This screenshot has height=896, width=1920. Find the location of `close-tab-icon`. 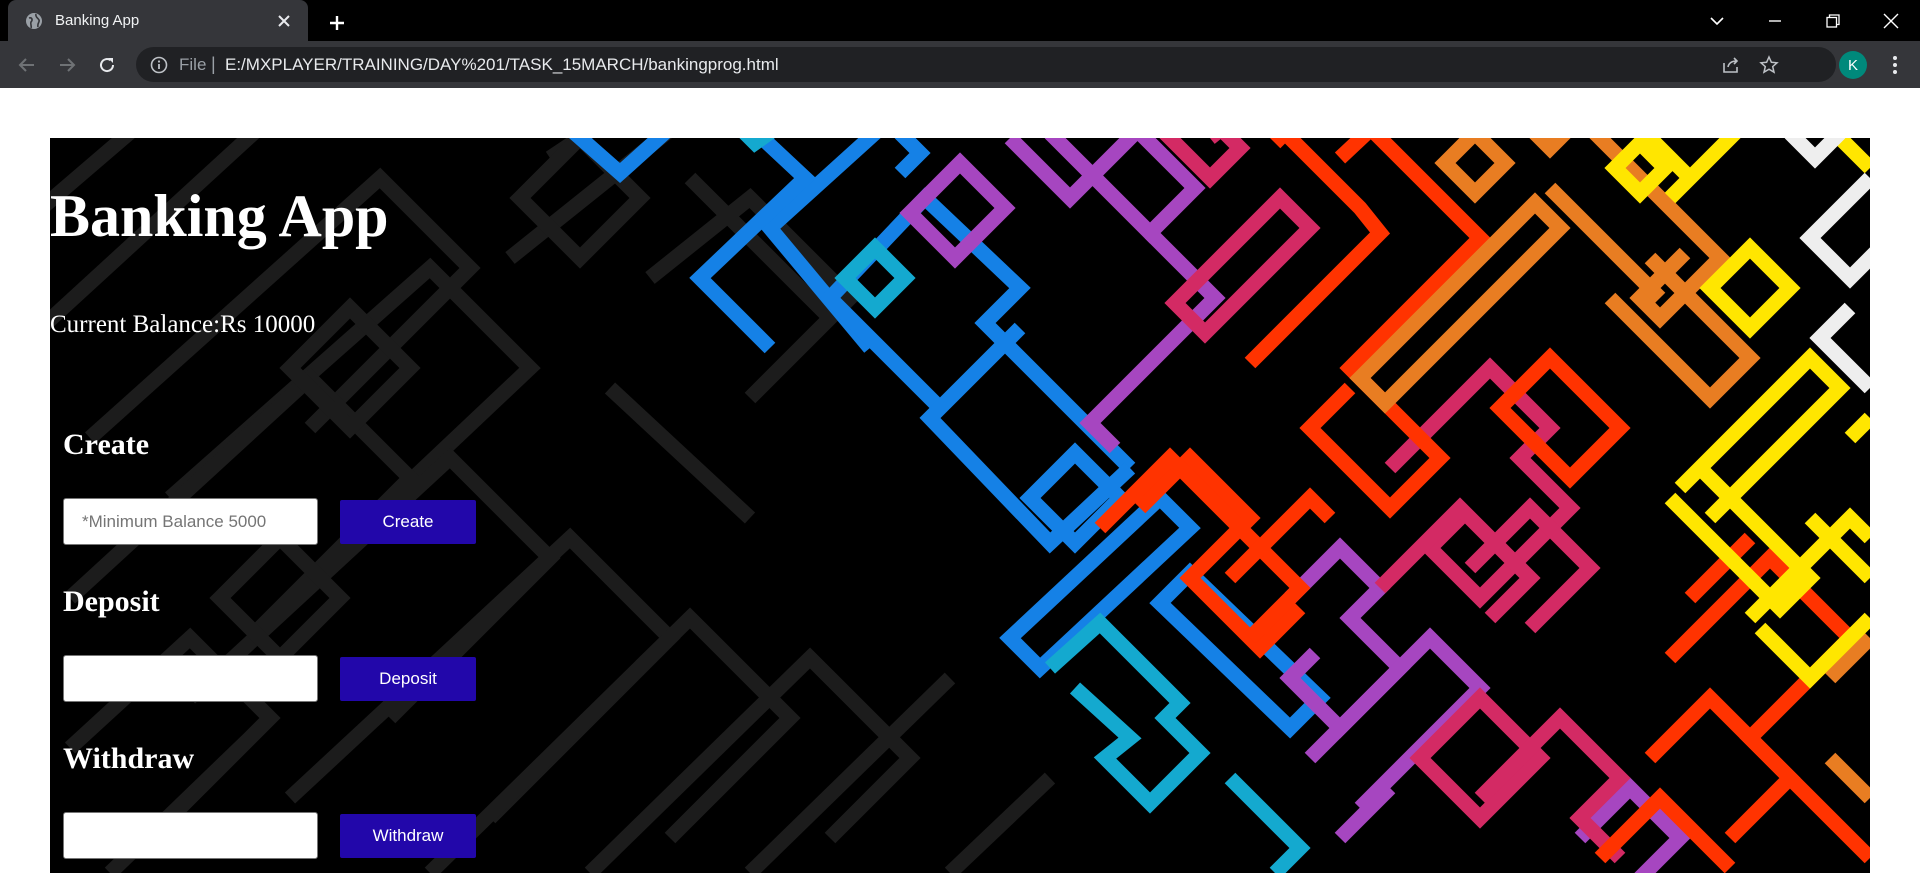

close-tab-icon is located at coordinates (284, 21).